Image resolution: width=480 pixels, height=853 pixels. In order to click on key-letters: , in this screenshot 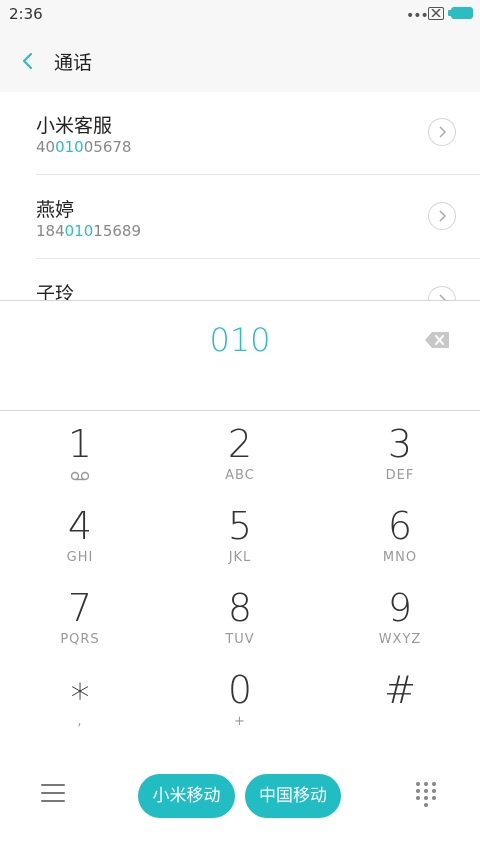, I will do `click(80, 721)`.